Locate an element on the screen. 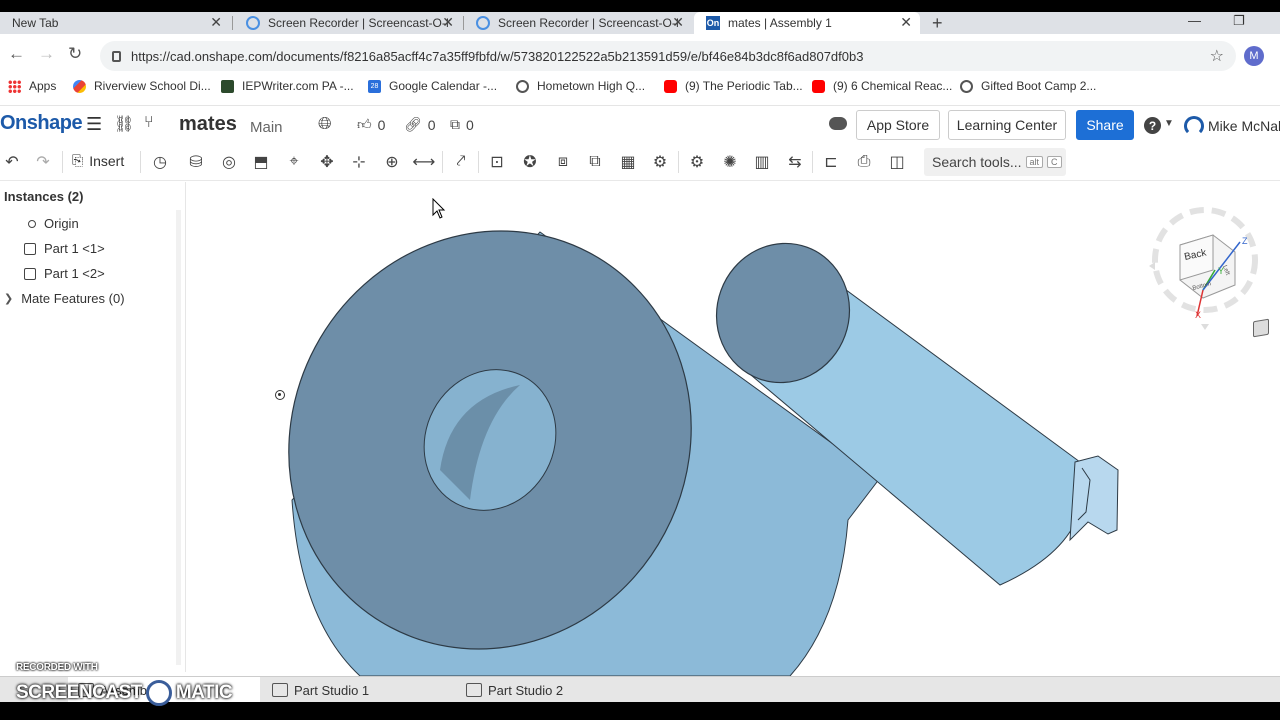  share-button: Share is located at coordinates (1105, 125).